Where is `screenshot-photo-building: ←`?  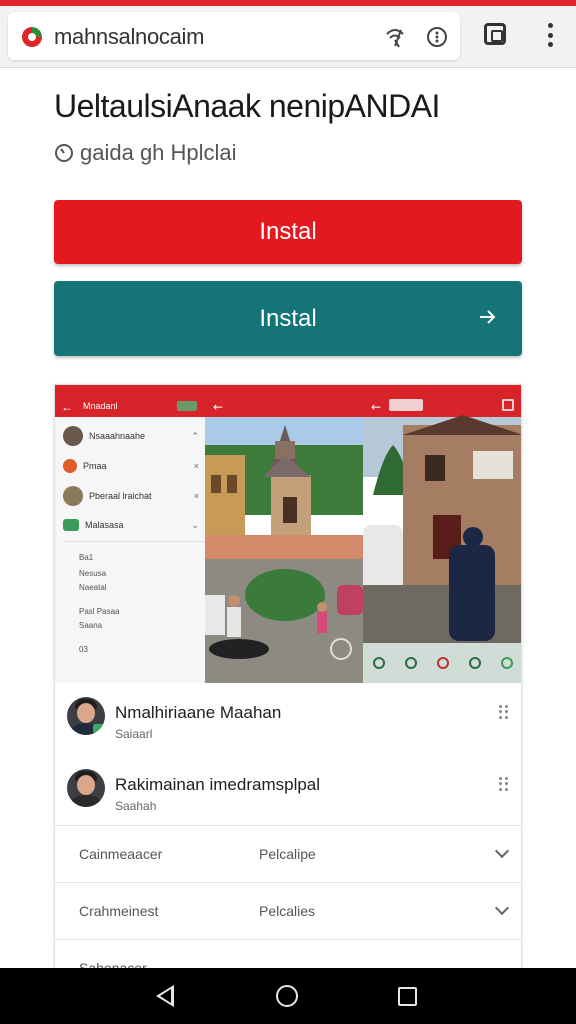
screenshot-photo-building: ← is located at coordinates (442, 534).